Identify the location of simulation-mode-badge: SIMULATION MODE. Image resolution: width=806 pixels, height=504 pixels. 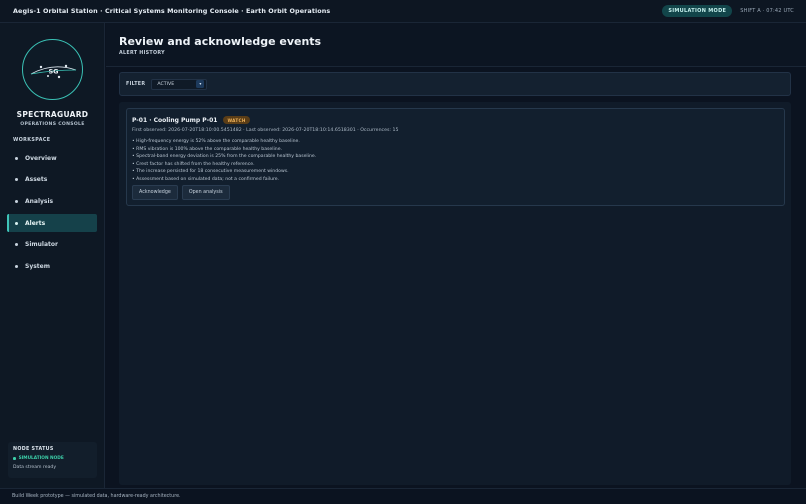
(697, 11).